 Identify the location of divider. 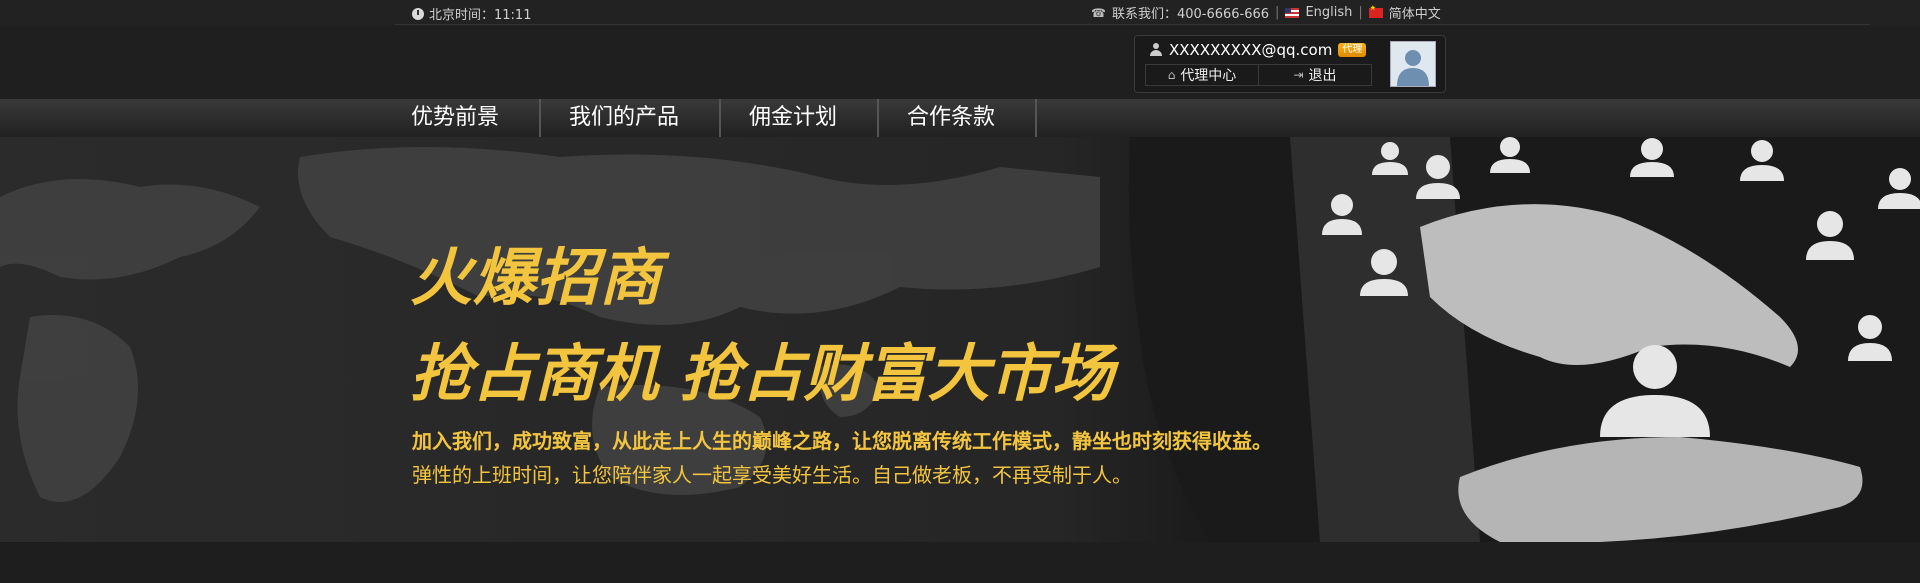
(1132, 24).